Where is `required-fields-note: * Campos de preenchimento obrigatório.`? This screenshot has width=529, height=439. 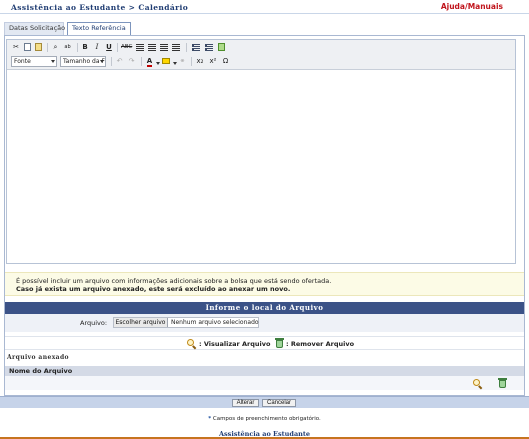
required-fields-note: * Campos de preenchimento obrigatório. is located at coordinates (264, 419).